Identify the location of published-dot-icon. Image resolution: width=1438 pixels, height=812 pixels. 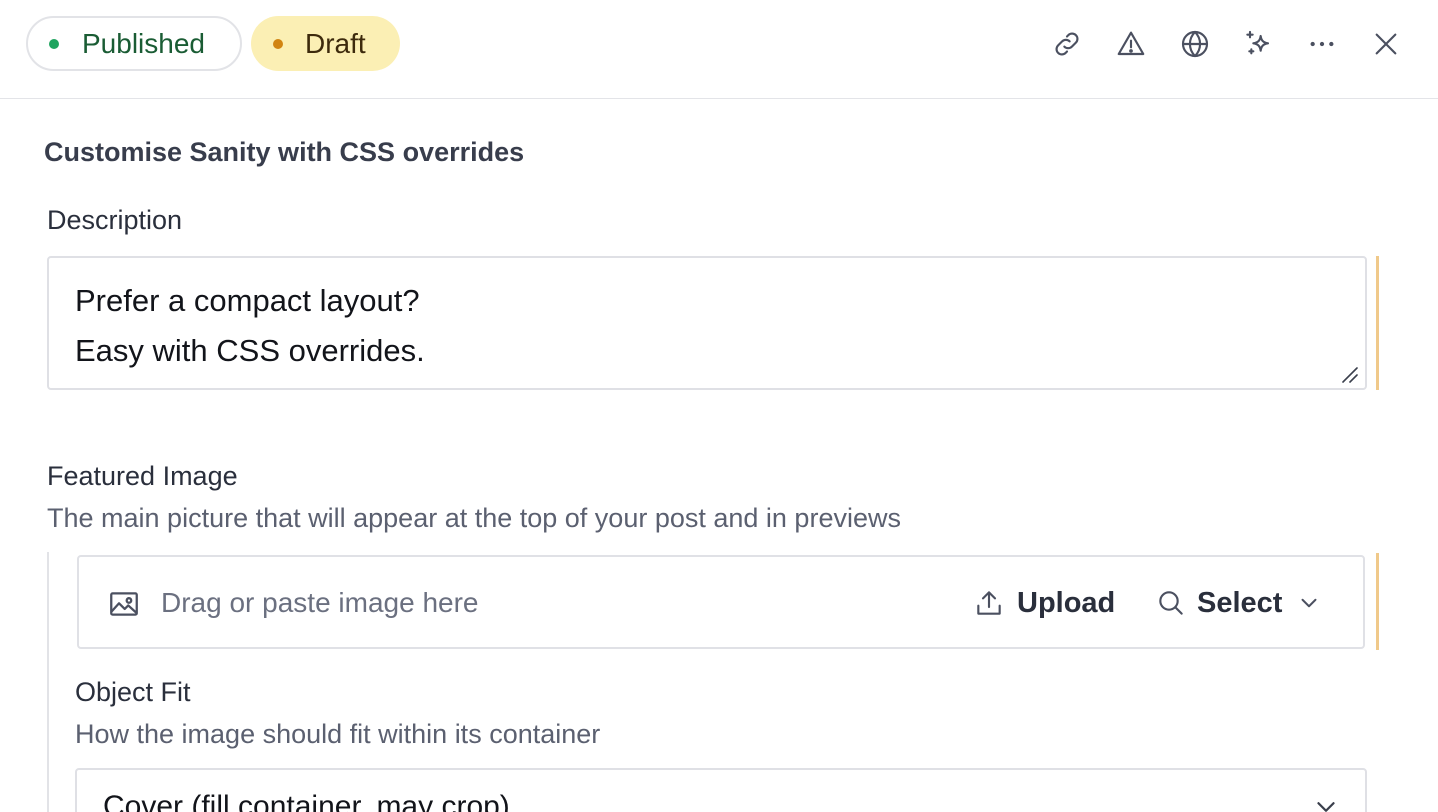
(54, 43).